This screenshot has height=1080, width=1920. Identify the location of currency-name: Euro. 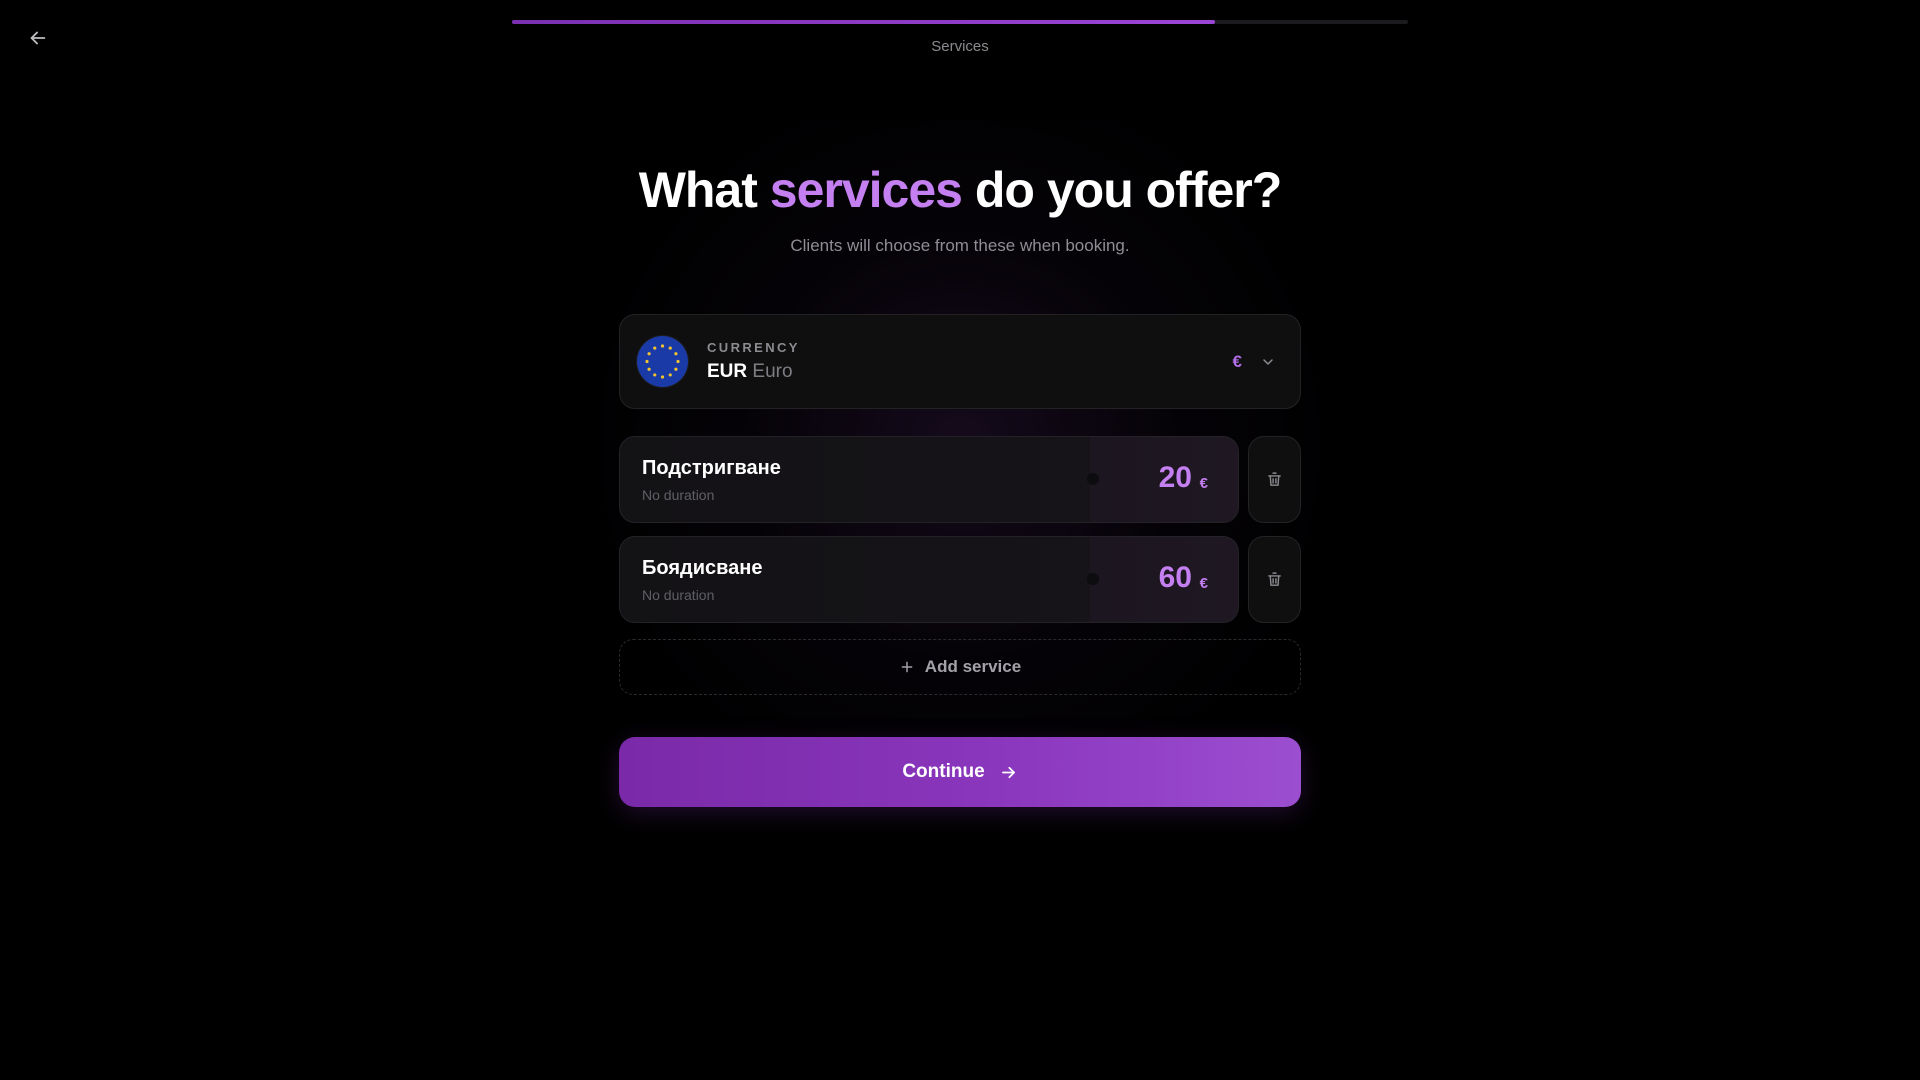
(772, 371).